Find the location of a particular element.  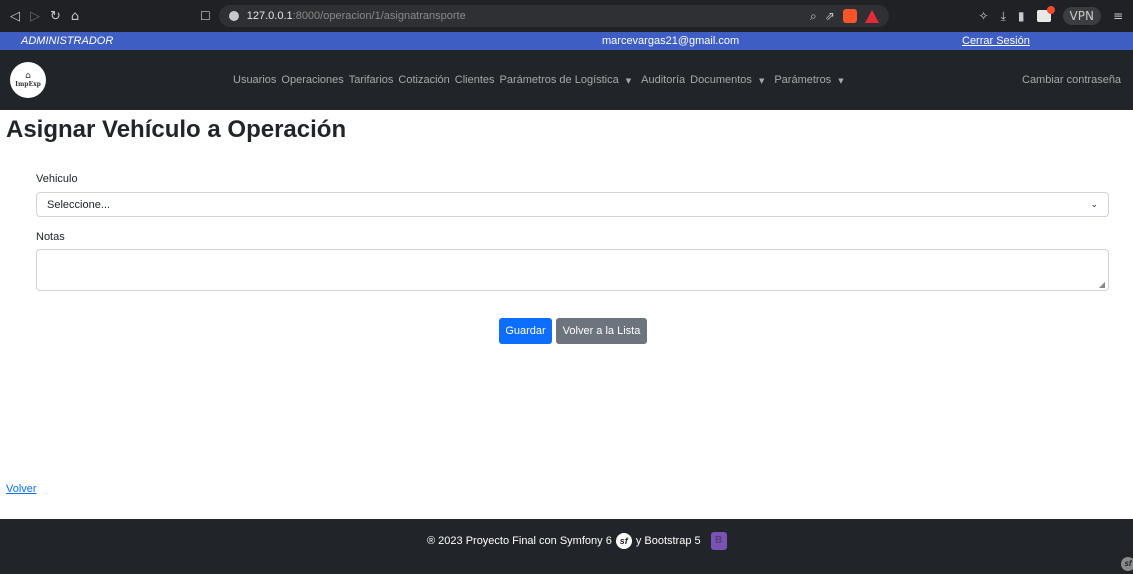

address-bar-icons: ⌕ ⇗ is located at coordinates (844, 16).